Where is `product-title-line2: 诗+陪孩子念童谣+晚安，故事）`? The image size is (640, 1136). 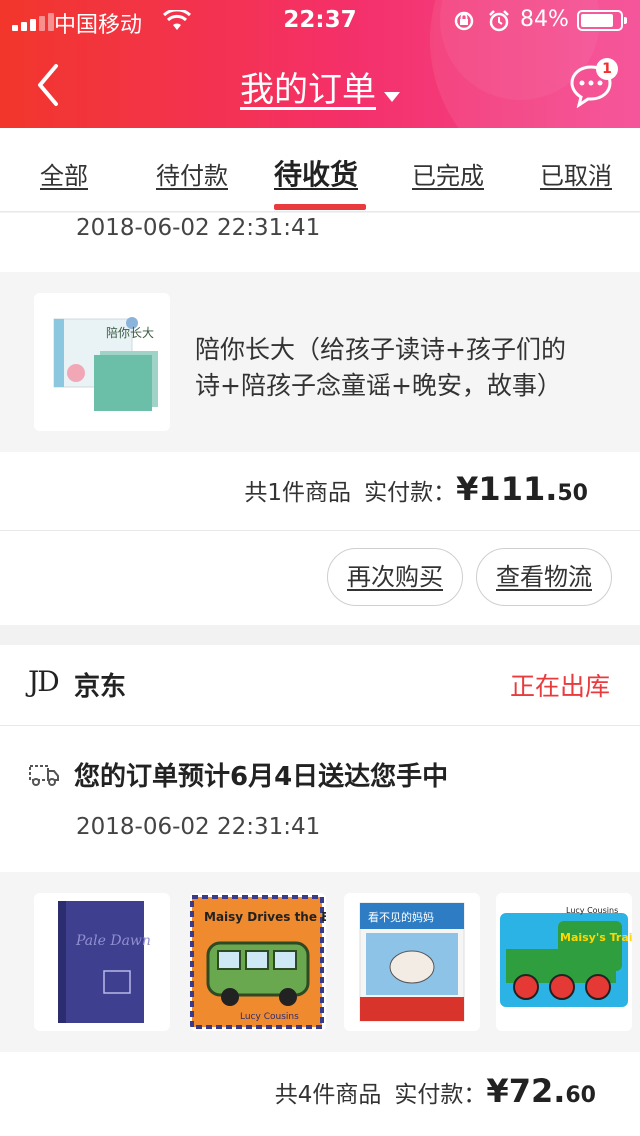 product-title-line2: 诗+陪孩子念童谣+晚安，故事） is located at coordinates (378, 385).